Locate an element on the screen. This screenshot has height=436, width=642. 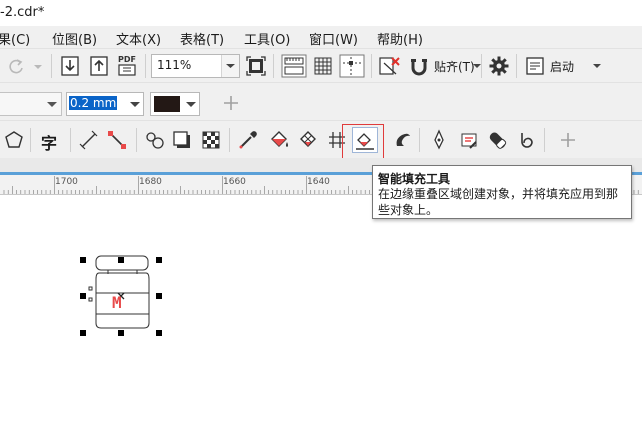
drop-shadow-tool-icon is located at coordinates (182, 140).